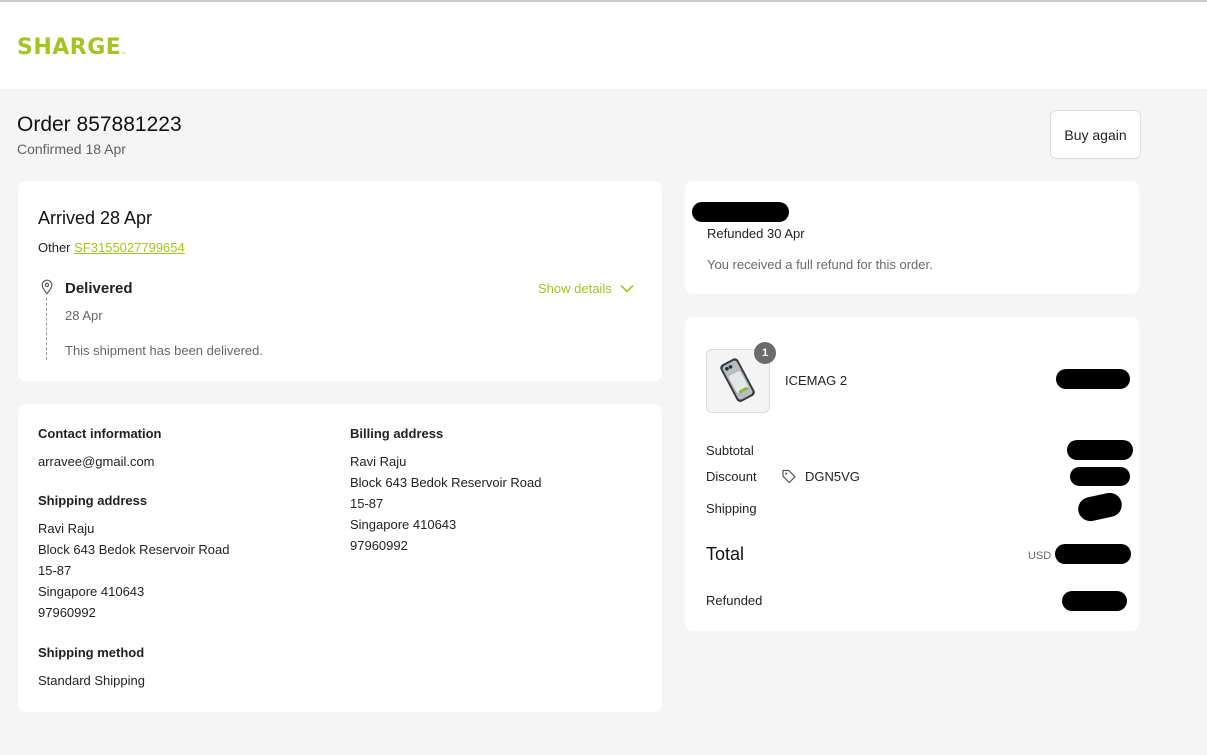  I want to click on billing-line2: 15-87, so click(367, 503).